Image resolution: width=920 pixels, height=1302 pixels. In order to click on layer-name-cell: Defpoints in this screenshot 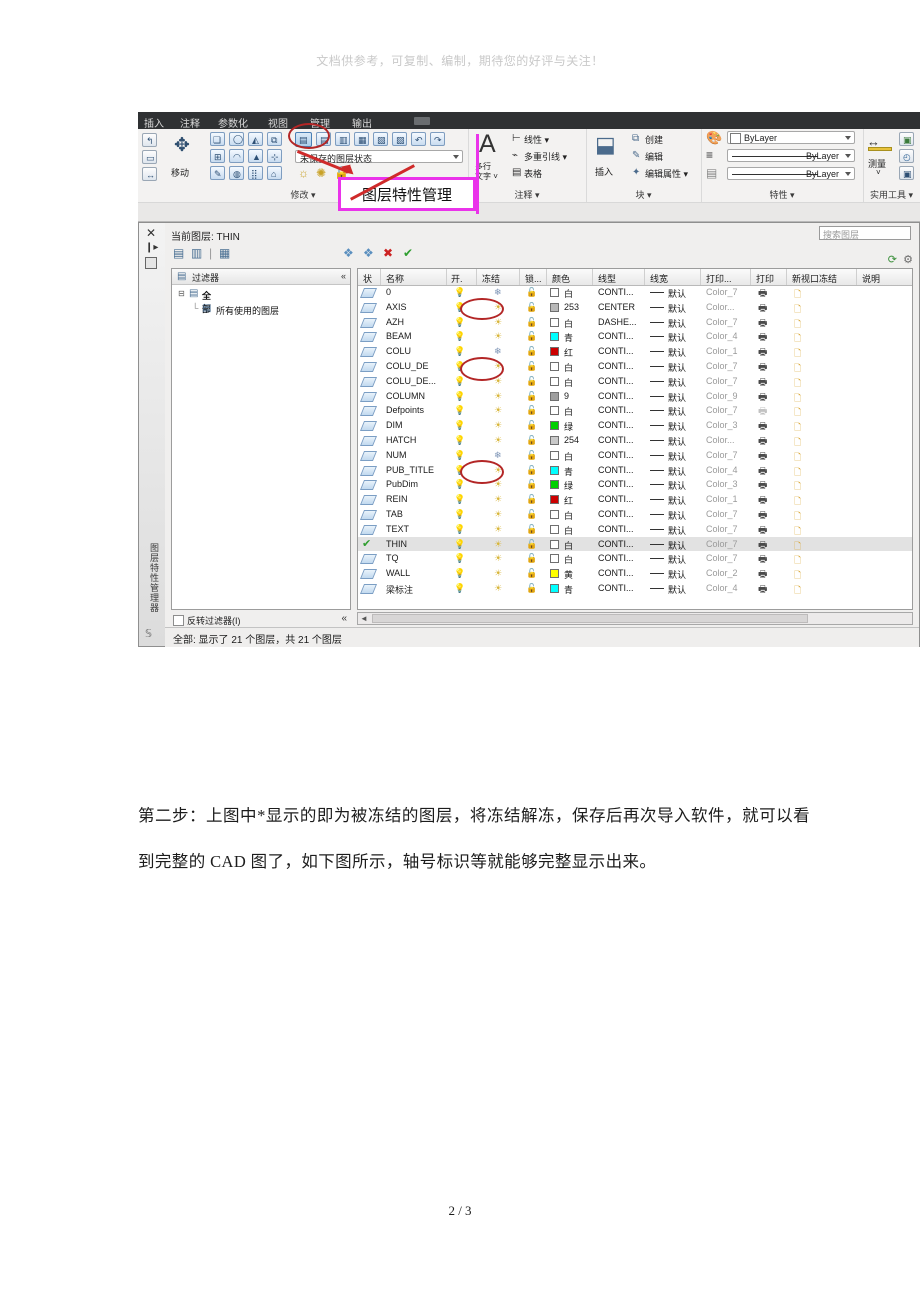, I will do `click(405, 410)`.